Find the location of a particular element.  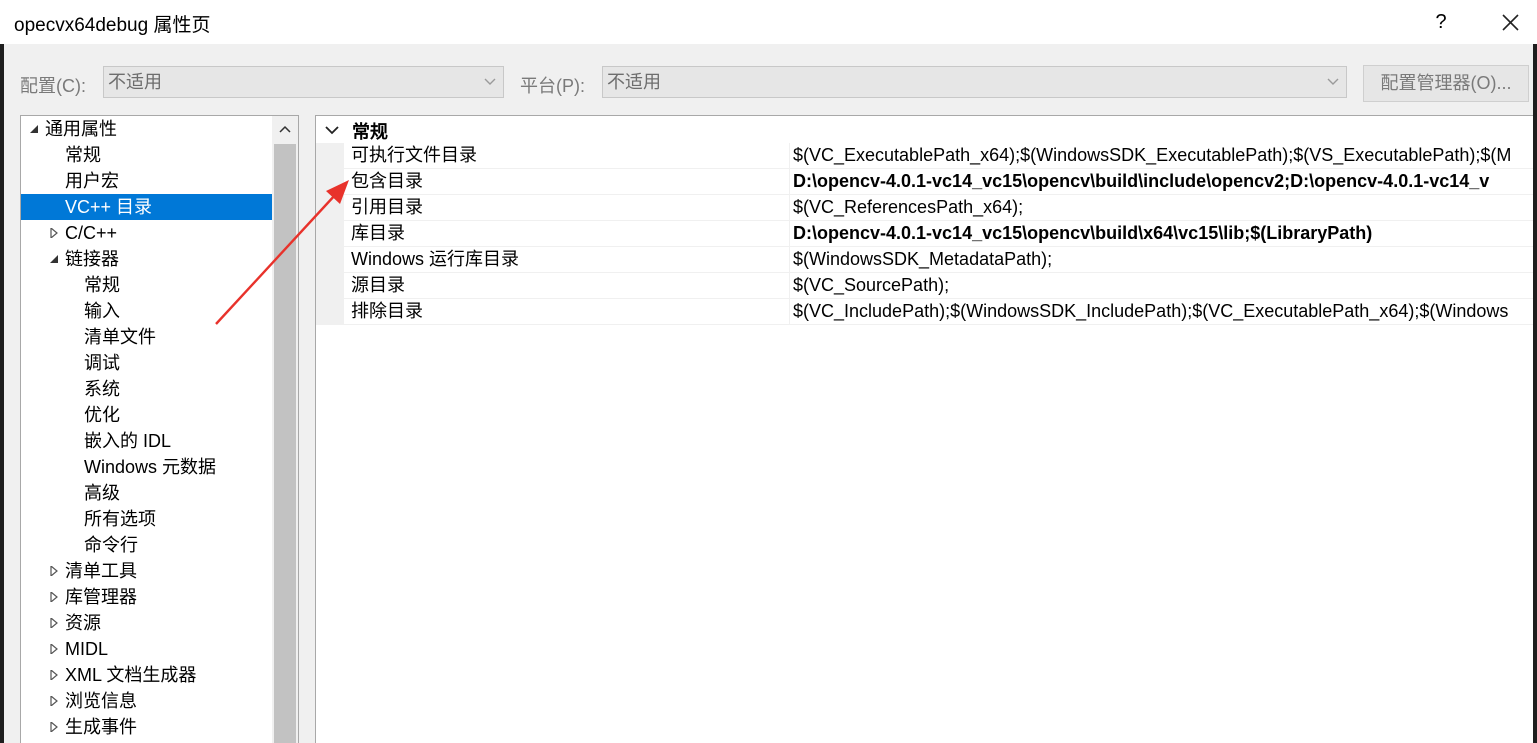

tree-item: 通用属性 is located at coordinates (146, 129).